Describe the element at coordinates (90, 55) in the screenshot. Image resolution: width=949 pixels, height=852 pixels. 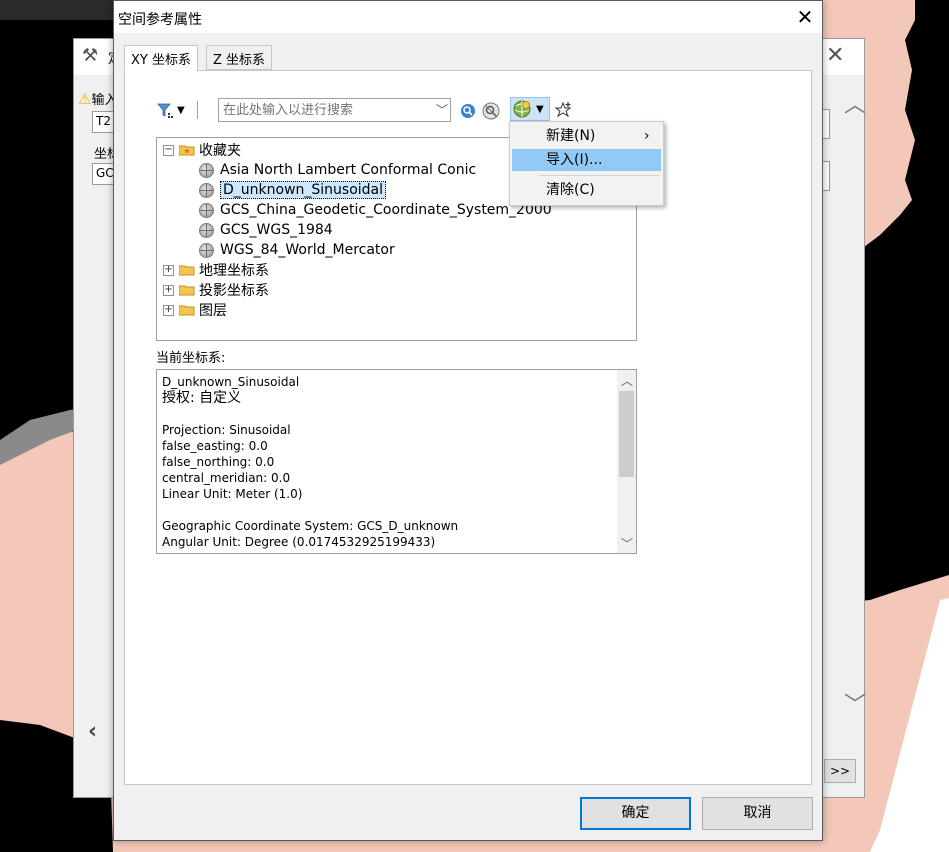
I see `hammer-icon: ⚒` at that location.